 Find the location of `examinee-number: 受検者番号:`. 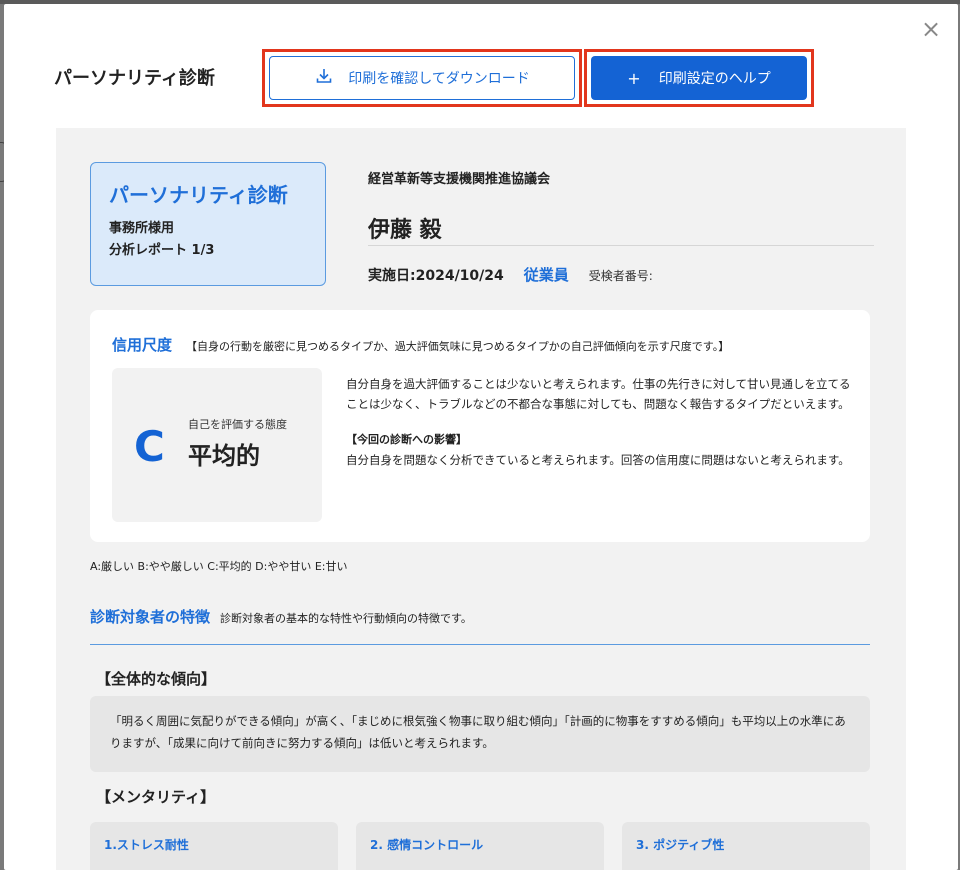

examinee-number: 受検者番号: is located at coordinates (620, 276).